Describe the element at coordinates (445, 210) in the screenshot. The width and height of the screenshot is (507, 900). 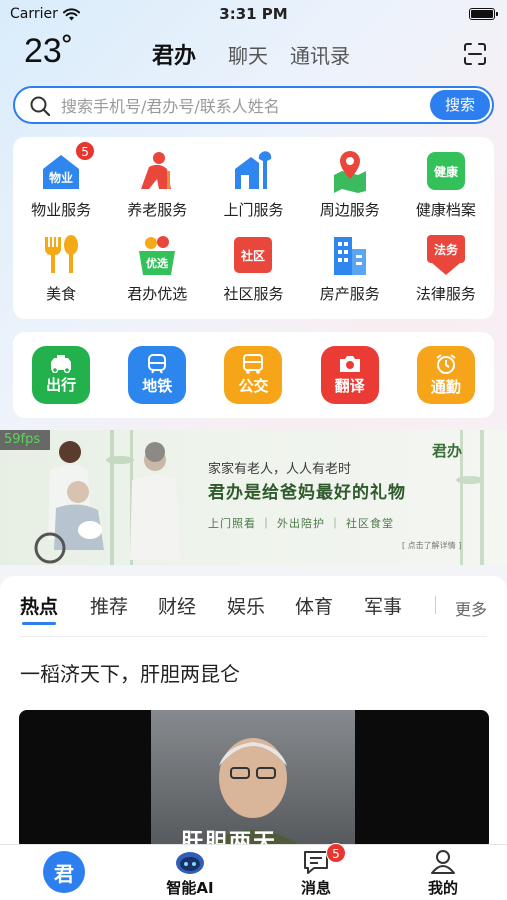
I see `service-label: 健康档案` at that location.